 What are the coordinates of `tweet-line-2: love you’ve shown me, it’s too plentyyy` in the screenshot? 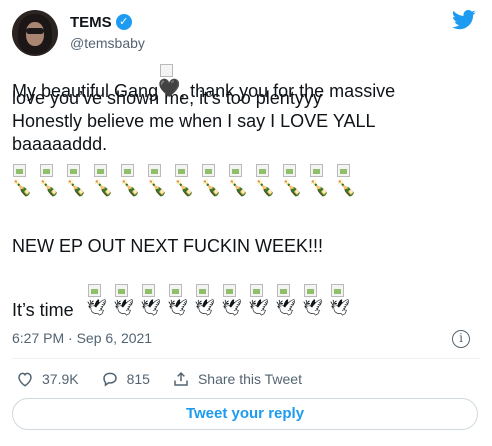 It's located at (167, 98).